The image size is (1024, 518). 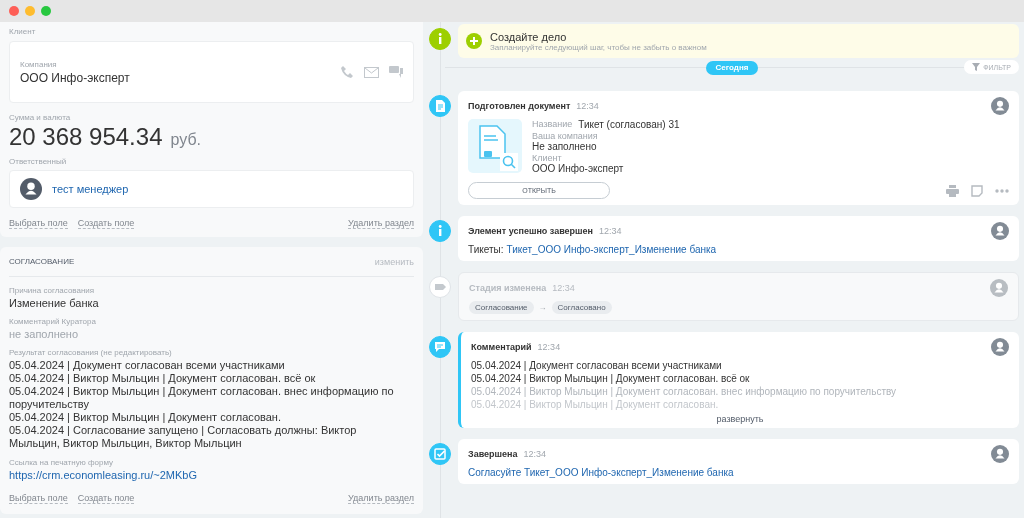 What do you see at coordinates (565, 136) in the screenshot?
I see `field-label: Ваша компания` at bounding box center [565, 136].